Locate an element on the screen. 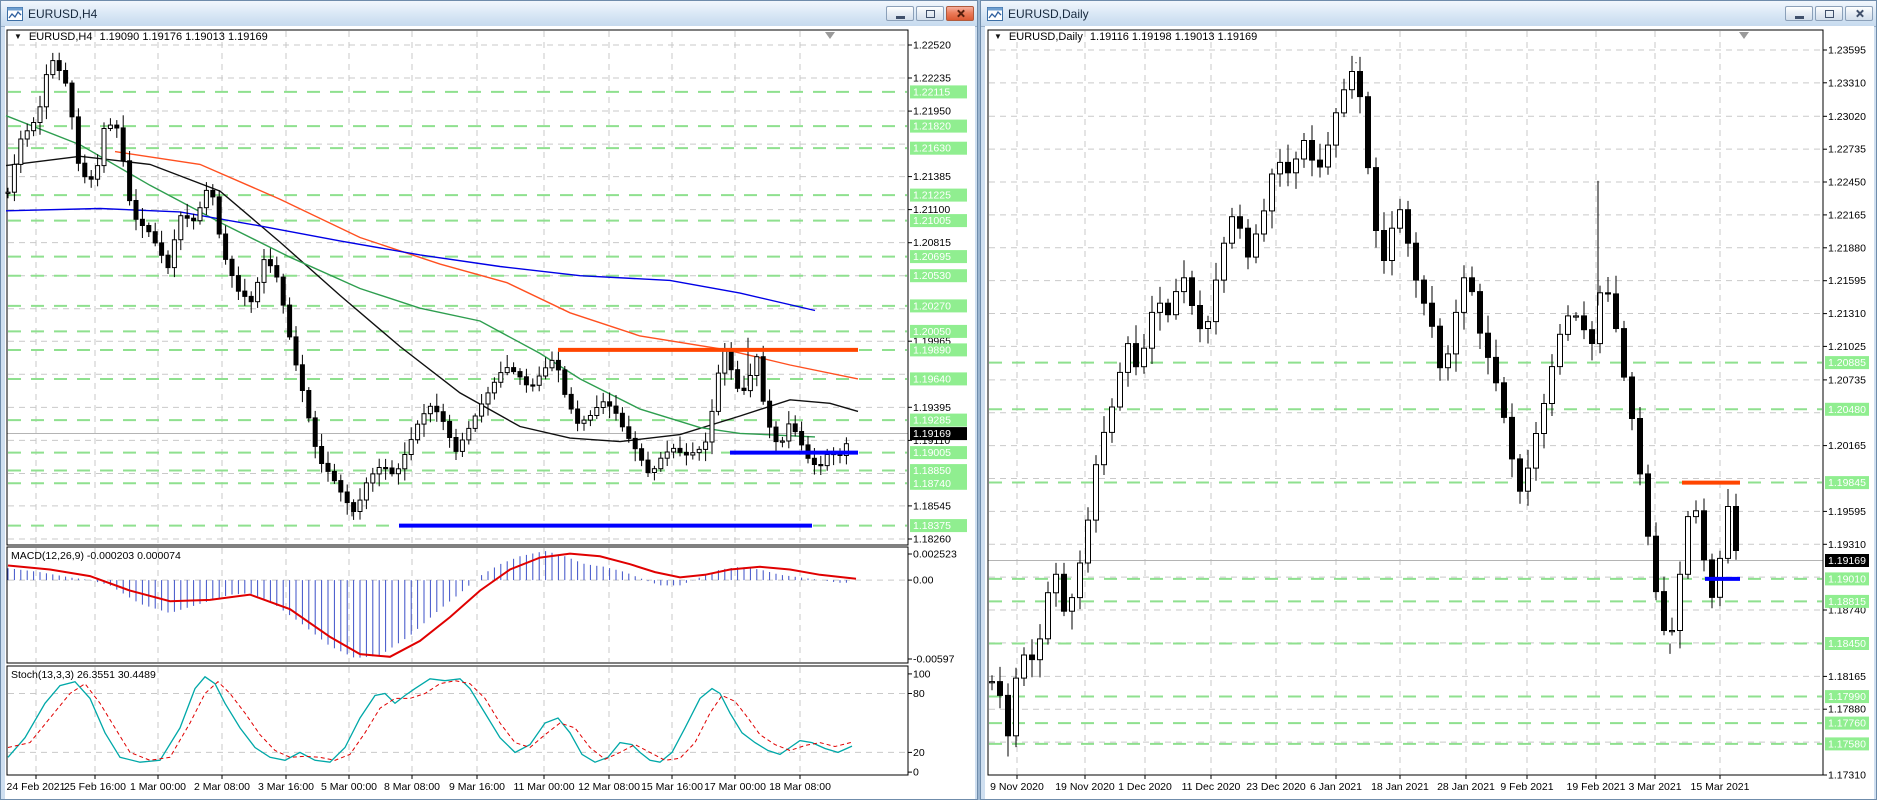 This screenshot has width=1877, height=800. time-tick-label: 23 Dec 2020 is located at coordinates (1276, 787).